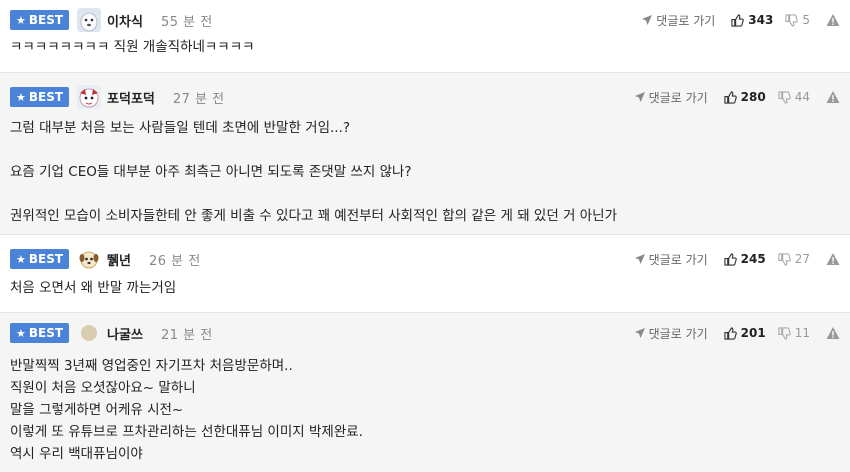 The image size is (850, 472). What do you see at coordinates (103, 388) in the screenshot?
I see `comment-text: 직원이 처음 오셧잖아요~ 말하니` at bounding box center [103, 388].